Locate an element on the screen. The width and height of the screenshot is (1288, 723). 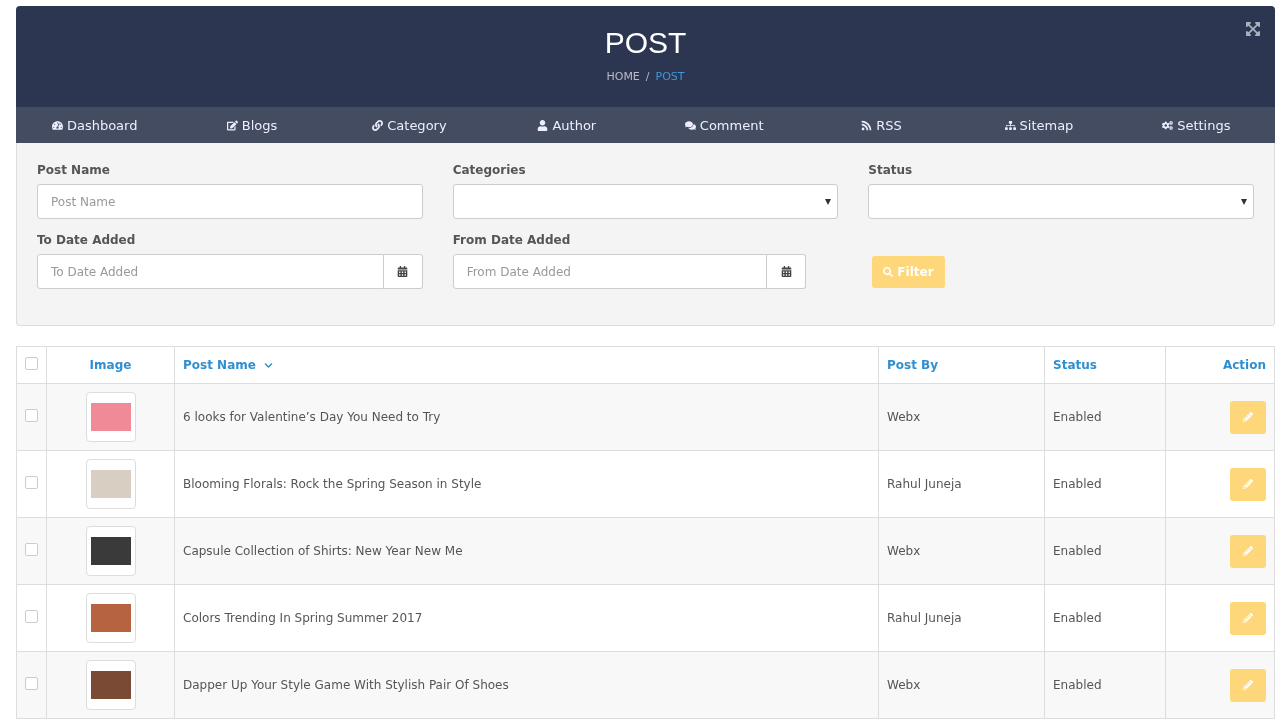
user-icon is located at coordinates (543, 125).